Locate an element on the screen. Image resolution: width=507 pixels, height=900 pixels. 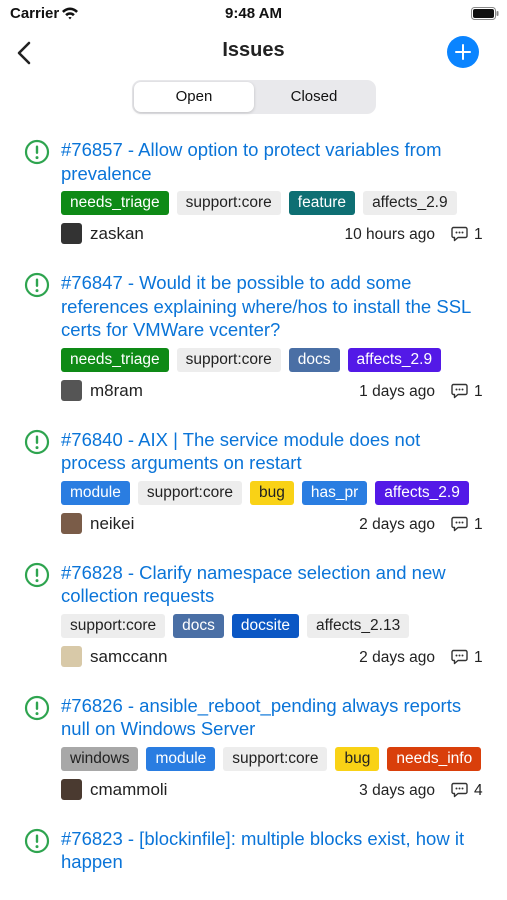
tab-open: Open is located at coordinates (194, 97).